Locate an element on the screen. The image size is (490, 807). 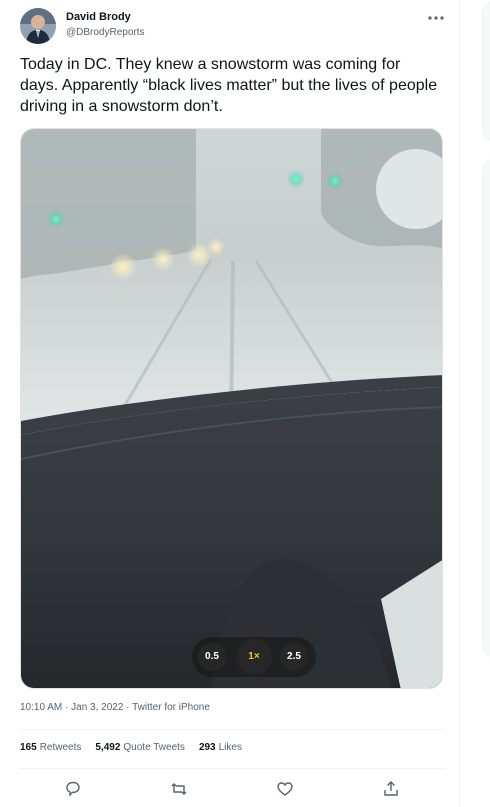
author-handle: @DBrodyReports is located at coordinates (105, 32).